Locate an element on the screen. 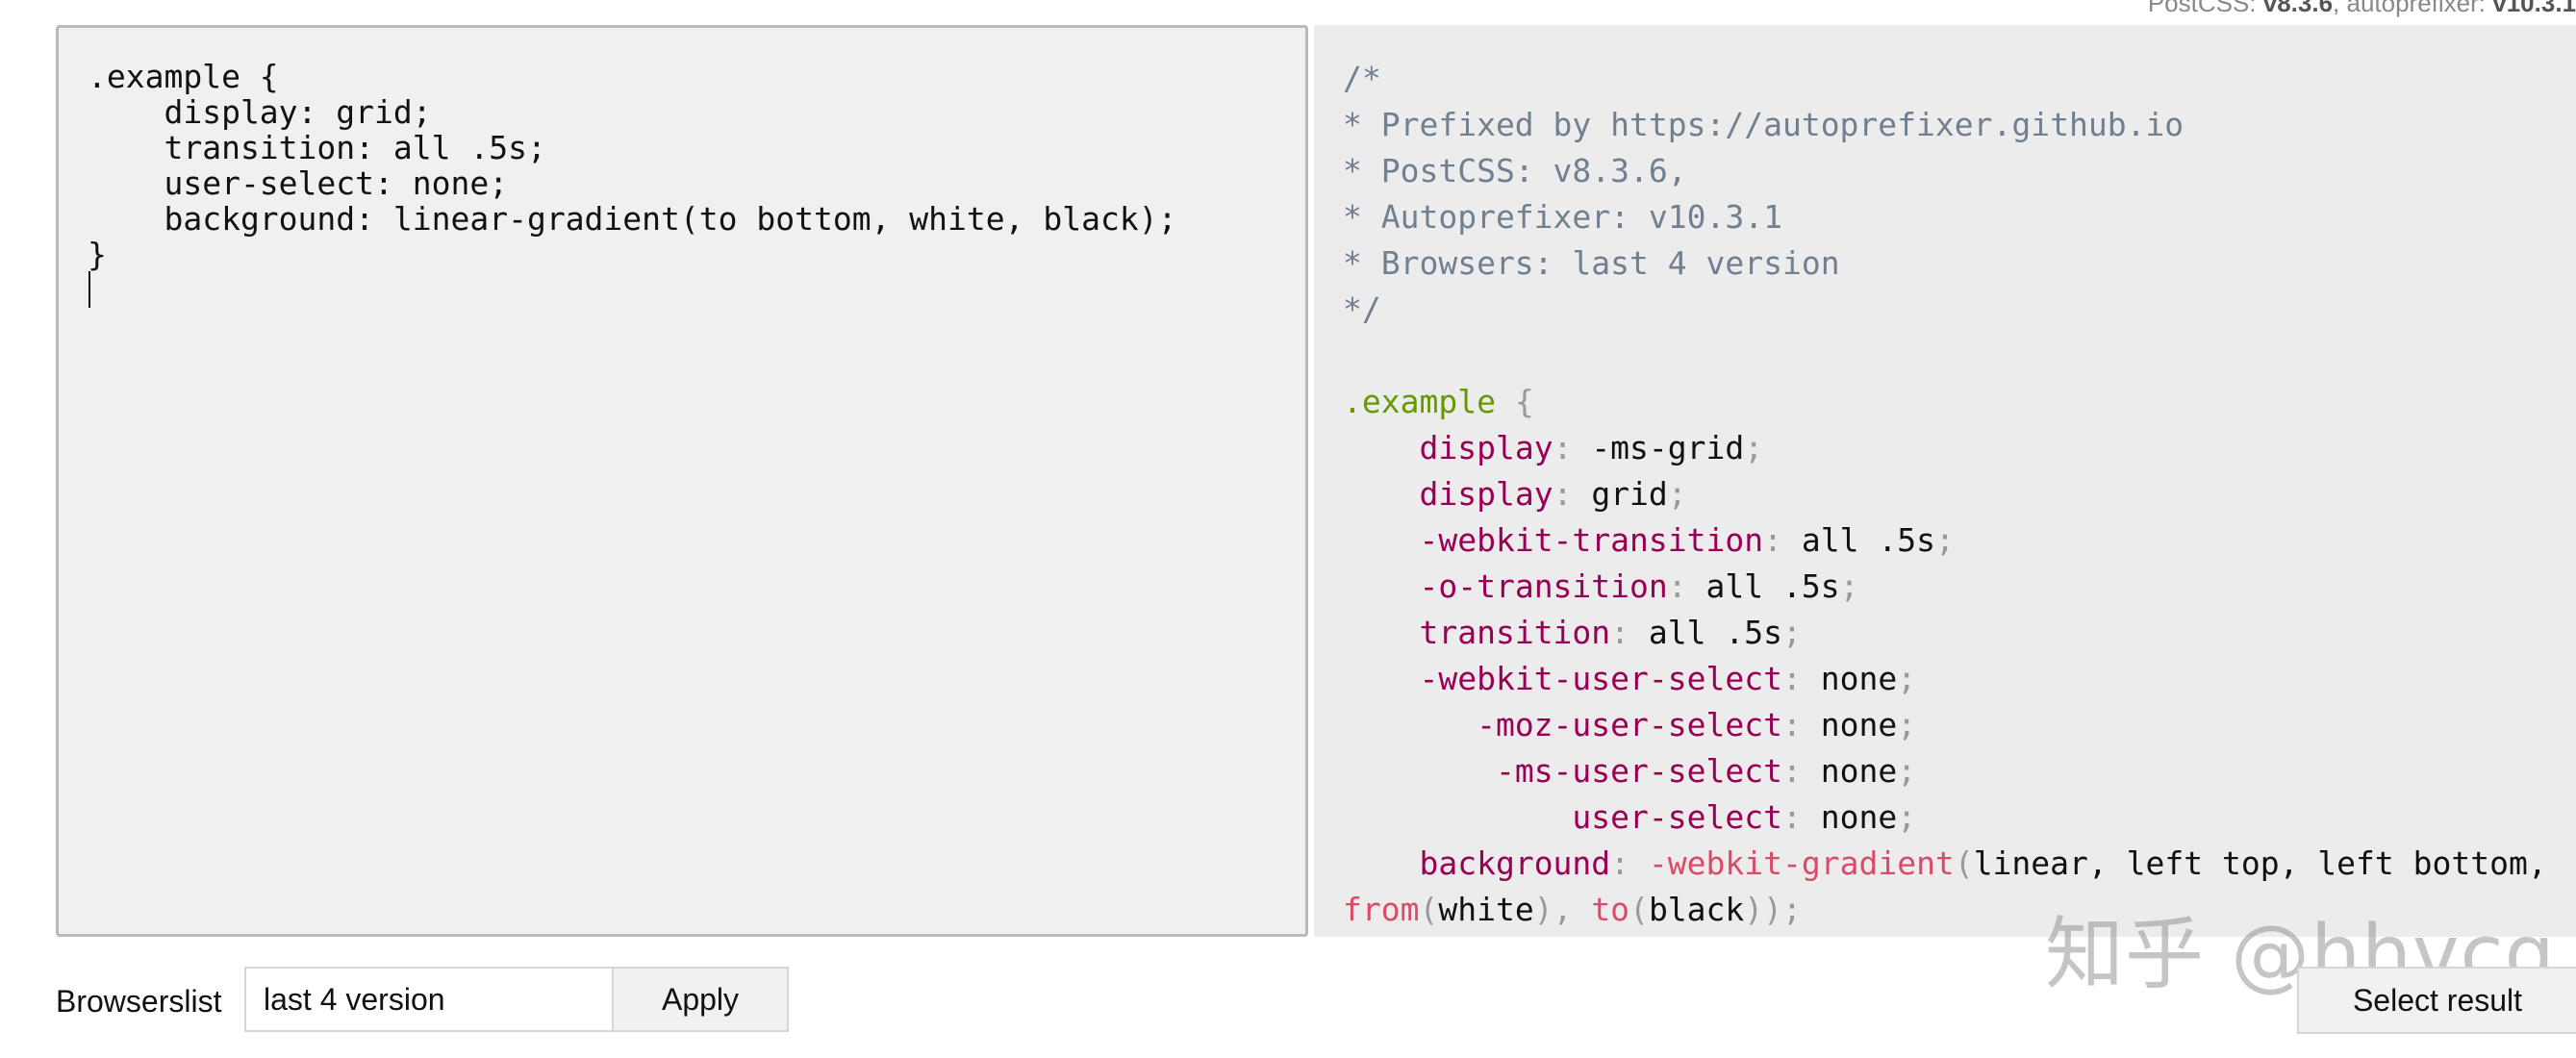 Image resolution: width=2576 pixels, height=1058 pixels. output-function: from is located at coordinates (1382, 909).